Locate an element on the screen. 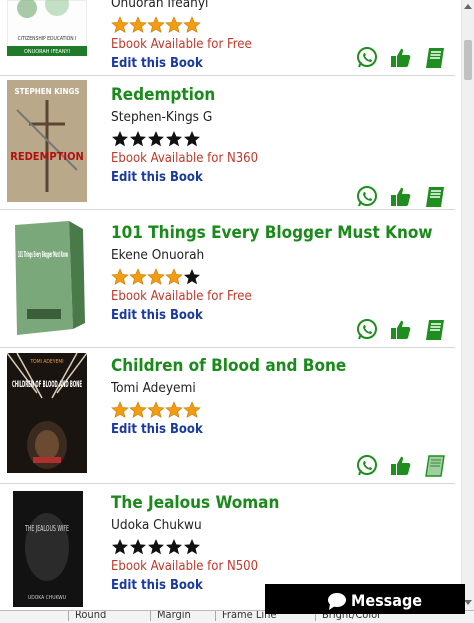  message-button: Message is located at coordinates (365, 599).